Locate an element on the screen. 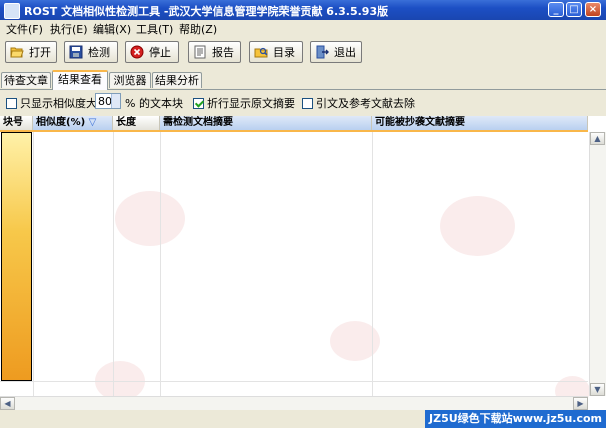 The height and width of the screenshot is (428, 606). exit-label: 退出 is located at coordinates (345, 52).